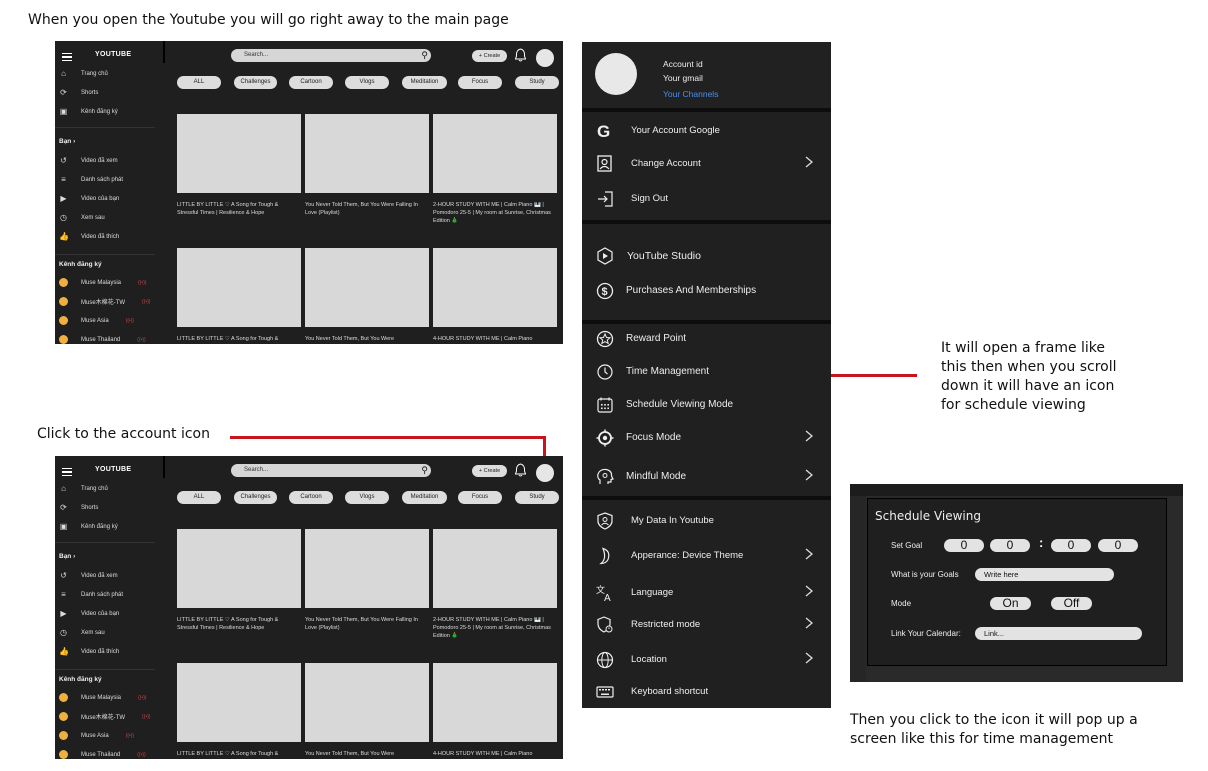 The image size is (1208, 771). What do you see at coordinates (706, 291) in the screenshot?
I see `menu-item-purchases: $ Purchases And Memberships` at bounding box center [706, 291].